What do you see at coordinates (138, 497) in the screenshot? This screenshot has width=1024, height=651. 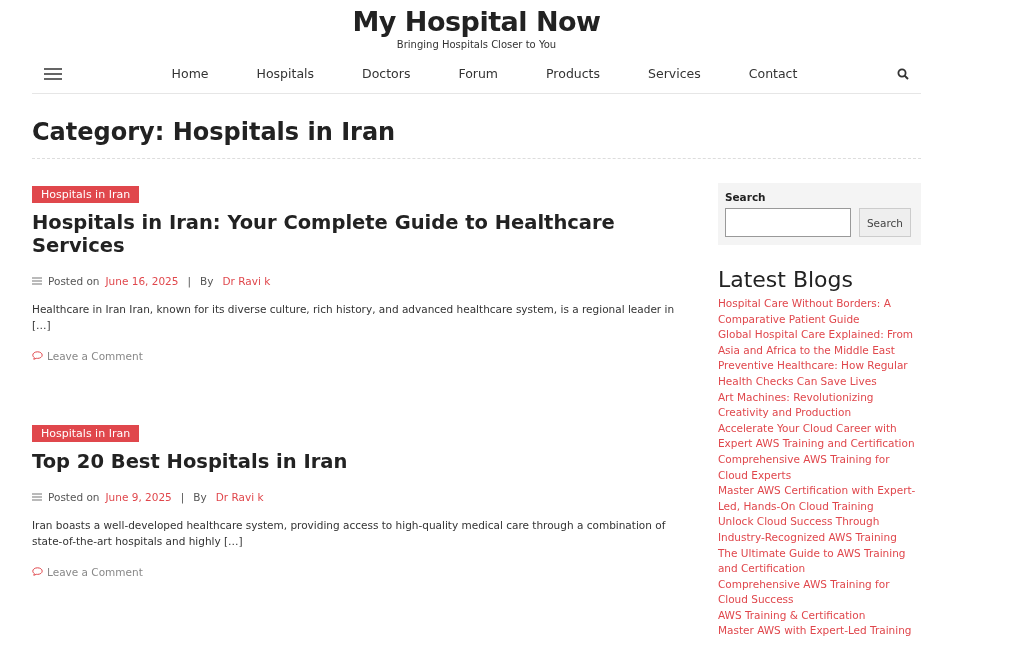 I see `post-date: June 9, 2025` at bounding box center [138, 497].